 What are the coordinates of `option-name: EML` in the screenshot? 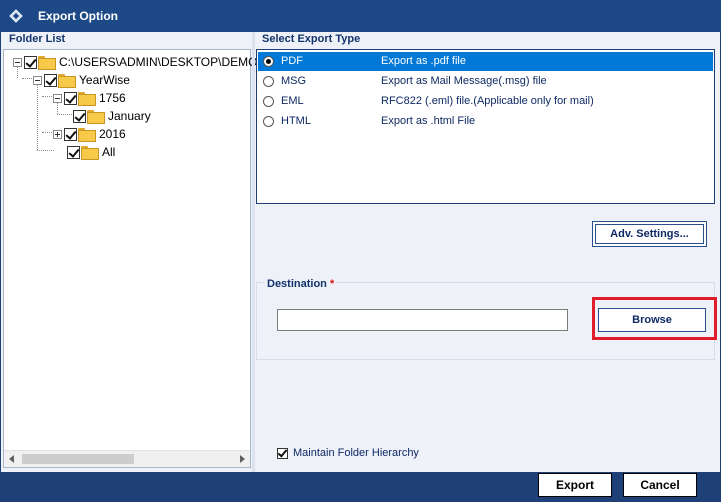 It's located at (292, 101).